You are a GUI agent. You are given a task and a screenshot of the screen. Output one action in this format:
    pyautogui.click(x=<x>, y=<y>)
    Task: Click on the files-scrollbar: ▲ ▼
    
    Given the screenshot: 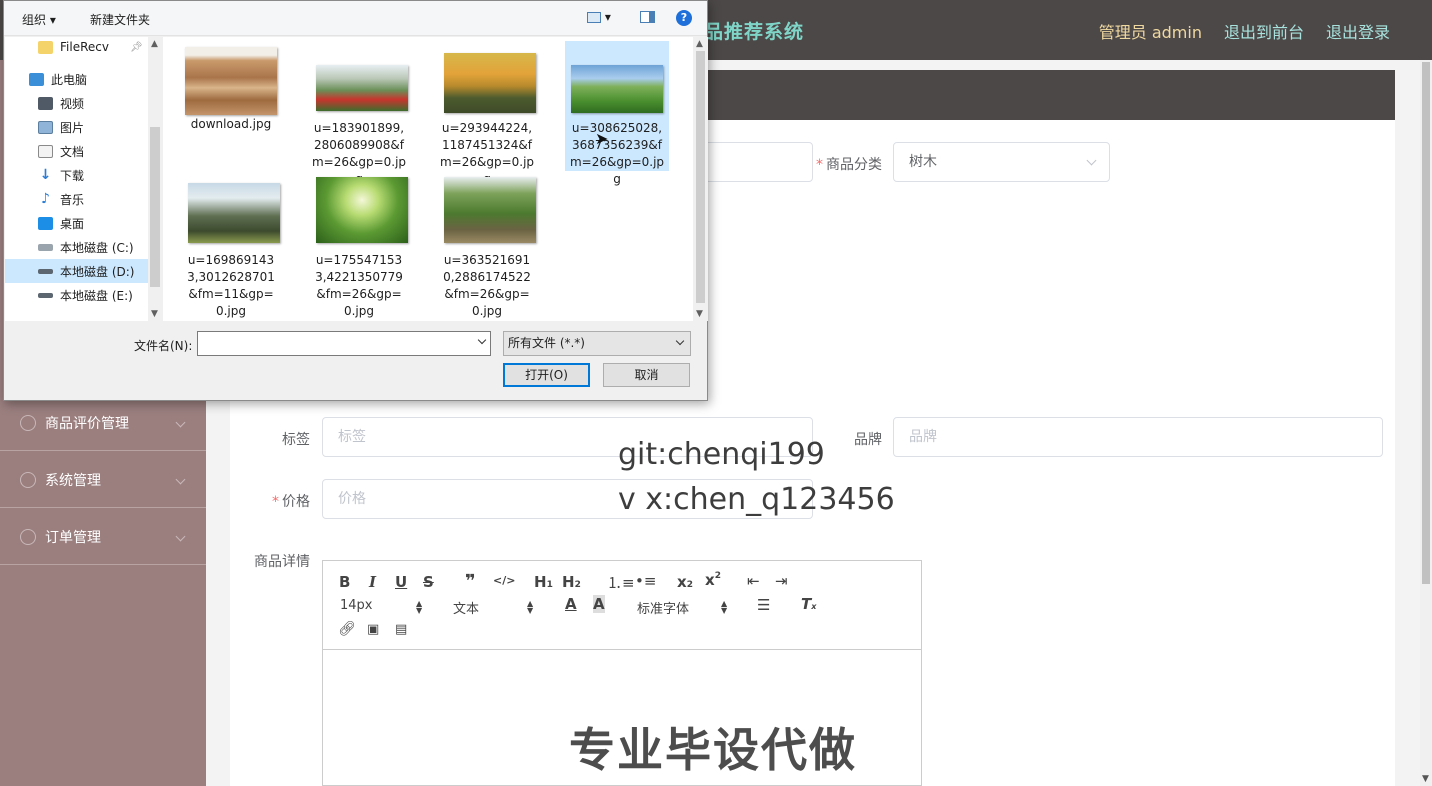 What is the action you would take?
    pyautogui.click(x=700, y=179)
    